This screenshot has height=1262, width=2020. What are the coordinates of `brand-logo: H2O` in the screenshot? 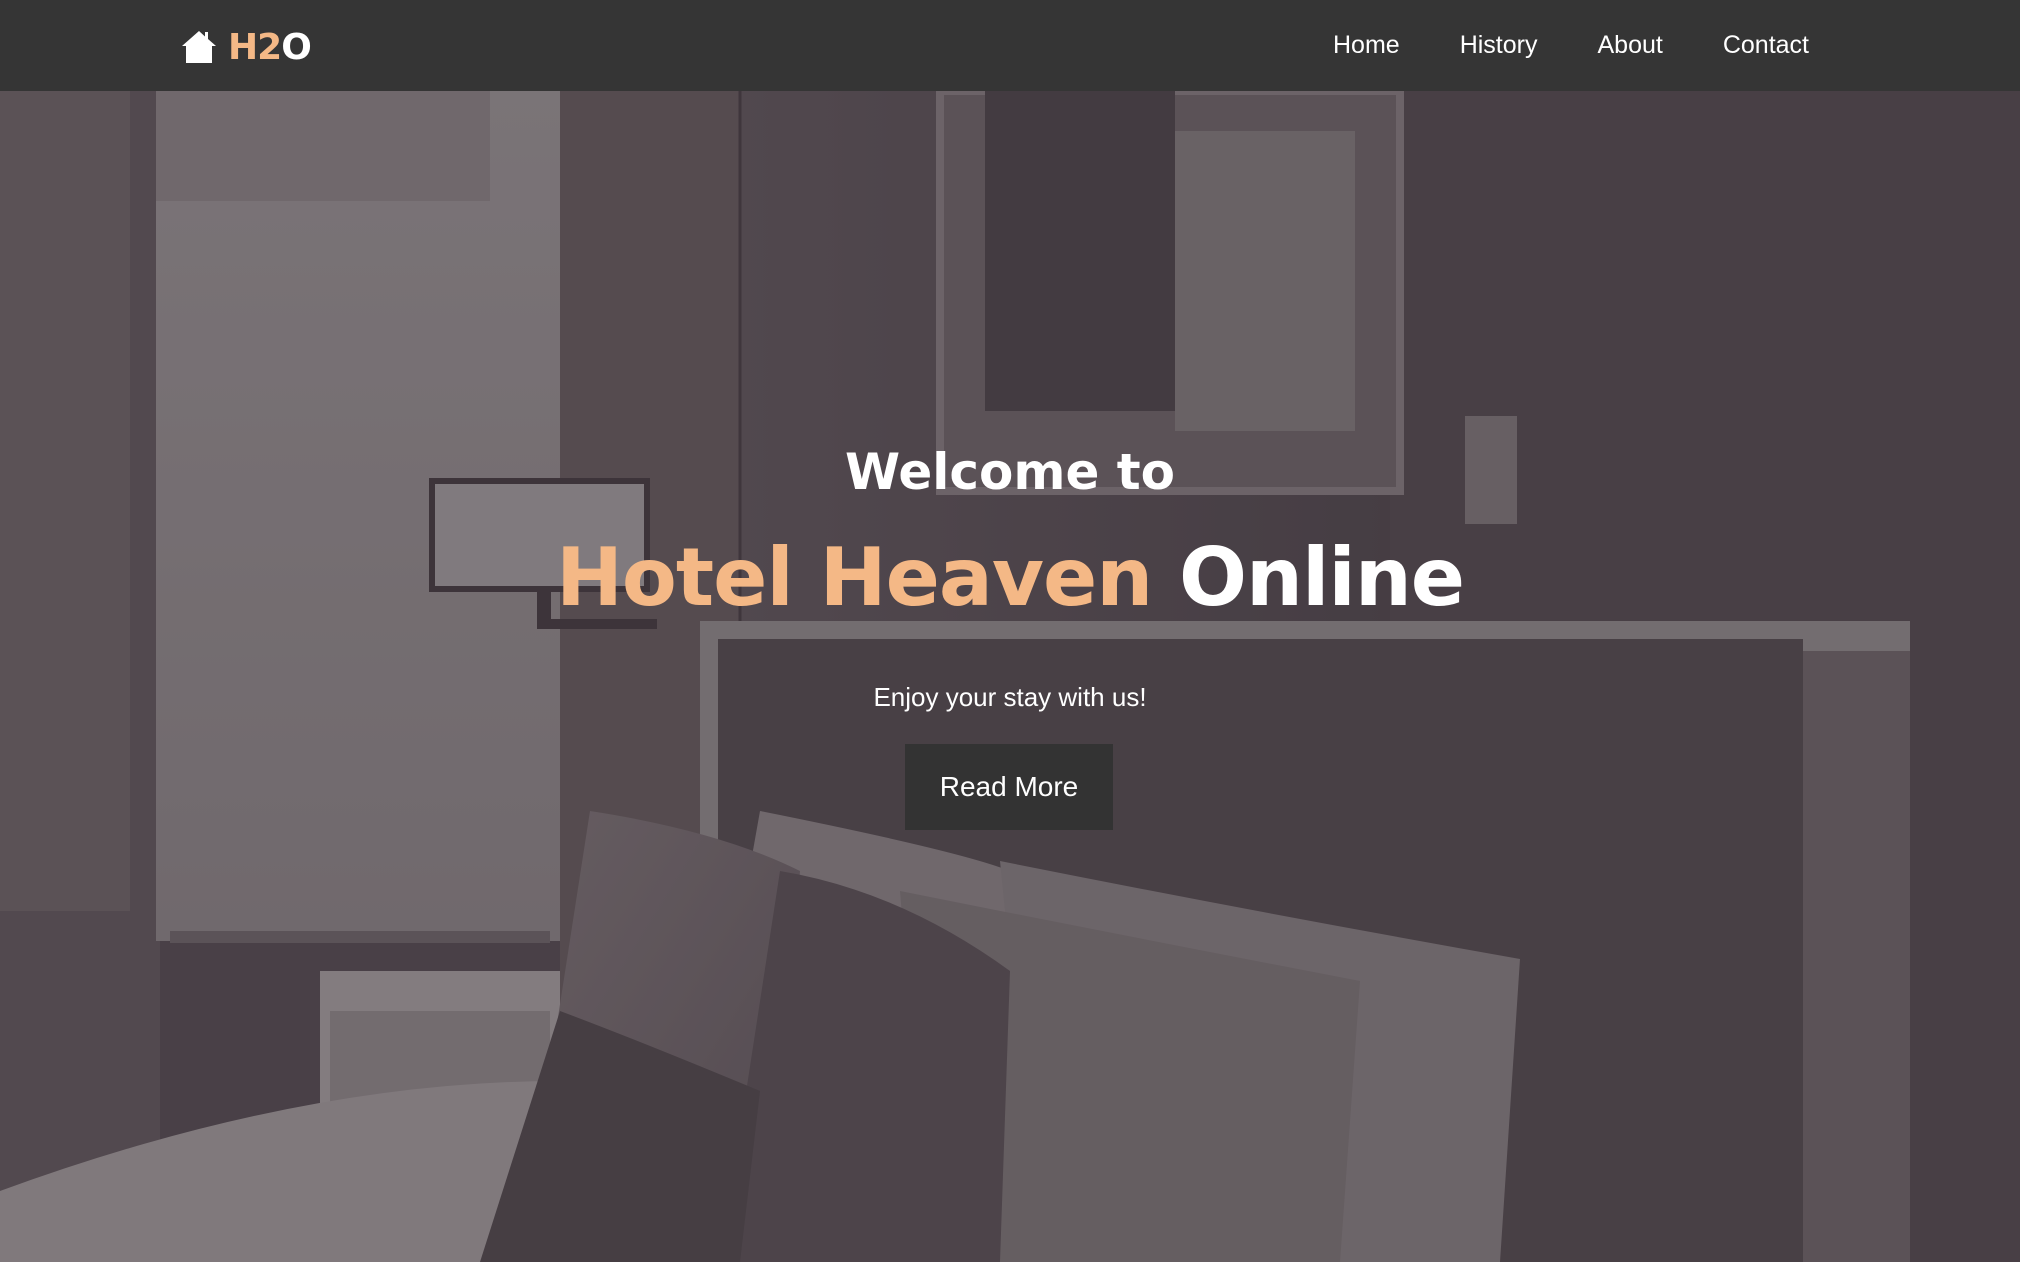 It's located at (246, 47).